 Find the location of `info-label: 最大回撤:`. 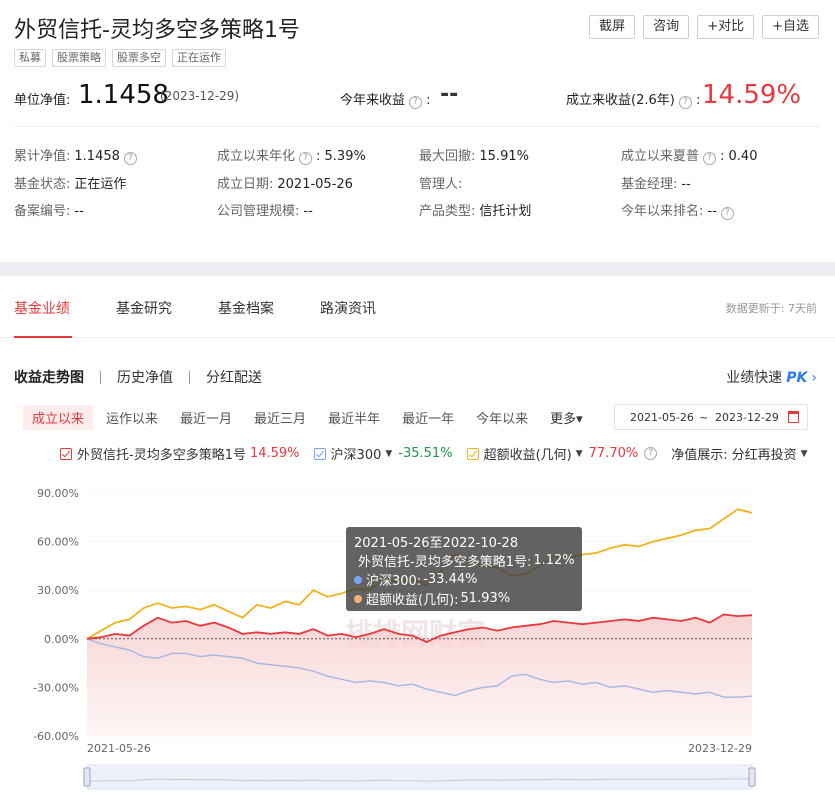

info-label: 最大回撤: is located at coordinates (447, 156).